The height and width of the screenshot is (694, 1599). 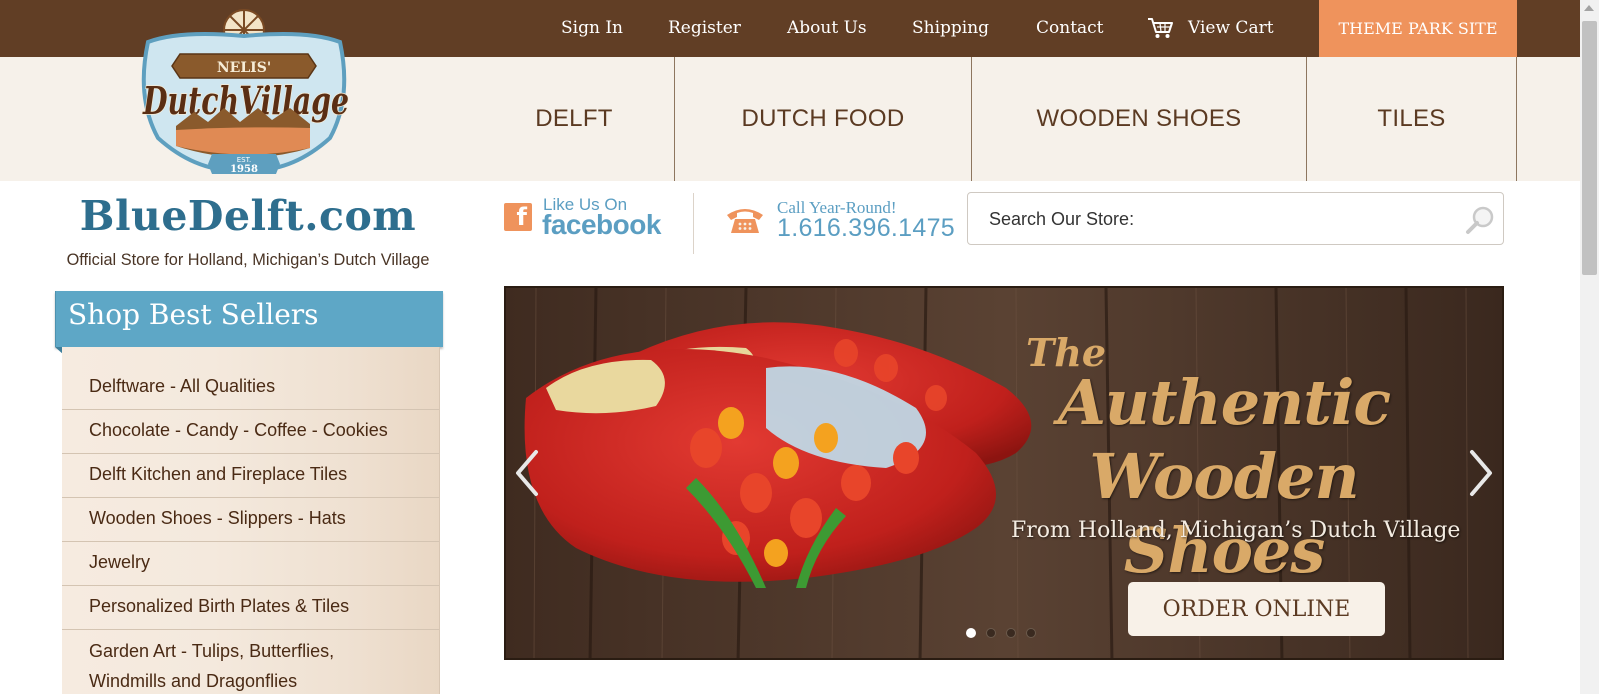 I want to click on category-divider, so click(x=1516, y=119).